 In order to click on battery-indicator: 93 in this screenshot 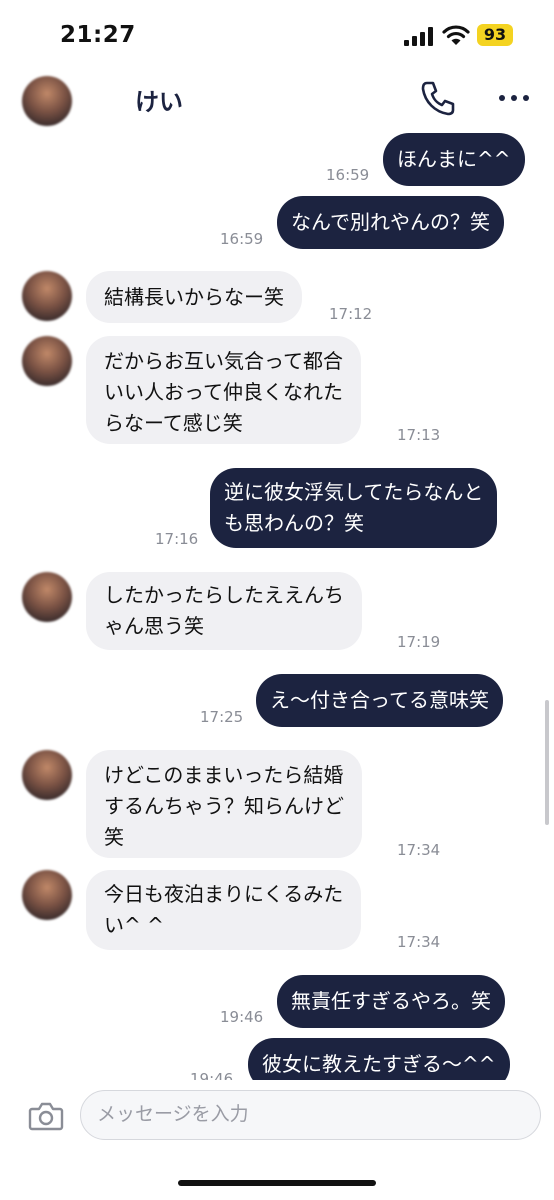, I will do `click(495, 35)`.